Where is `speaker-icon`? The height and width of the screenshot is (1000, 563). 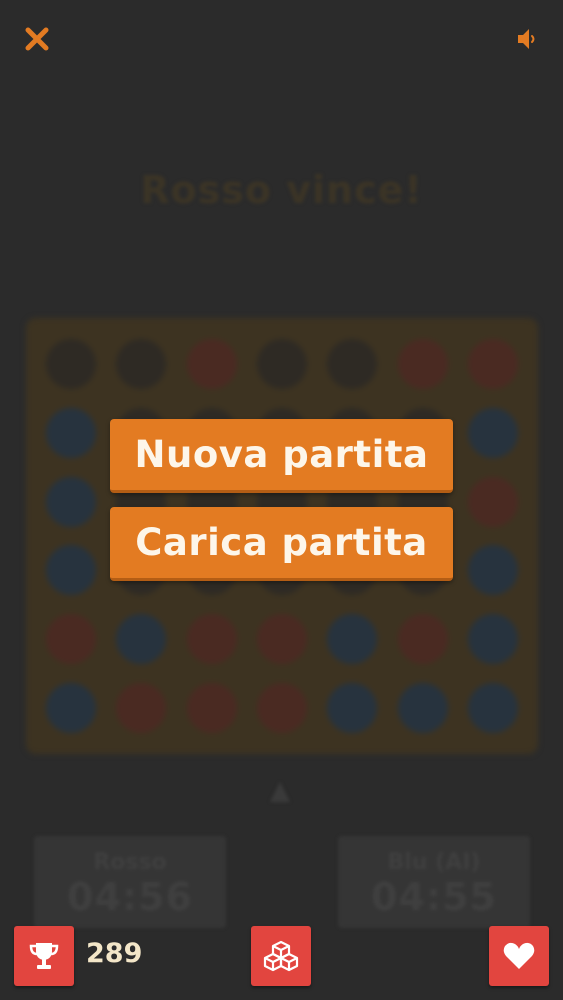
speaker-icon is located at coordinates (526, 39).